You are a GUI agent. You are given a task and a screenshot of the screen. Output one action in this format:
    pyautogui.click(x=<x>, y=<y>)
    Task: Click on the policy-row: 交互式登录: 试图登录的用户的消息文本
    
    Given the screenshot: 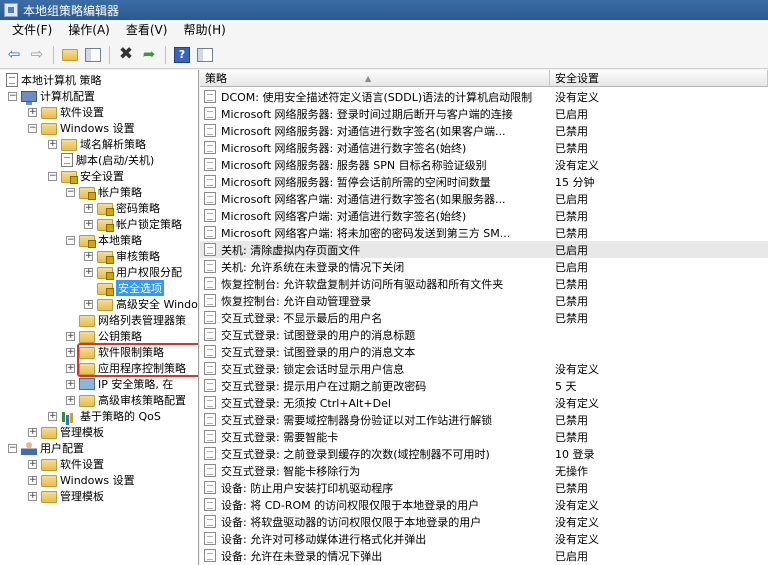 What is the action you would take?
    pyautogui.click(x=484, y=351)
    